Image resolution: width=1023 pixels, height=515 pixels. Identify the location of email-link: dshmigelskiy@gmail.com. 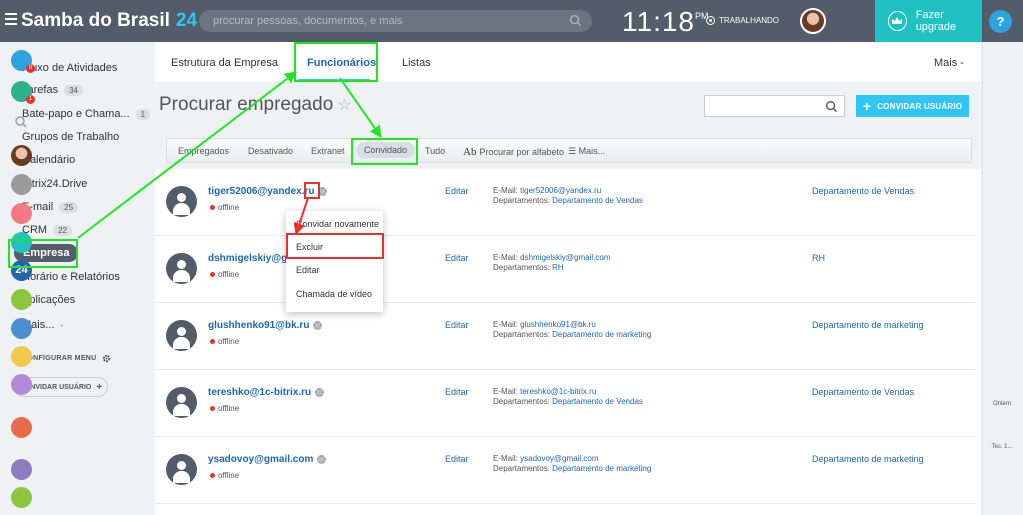
(565, 257).